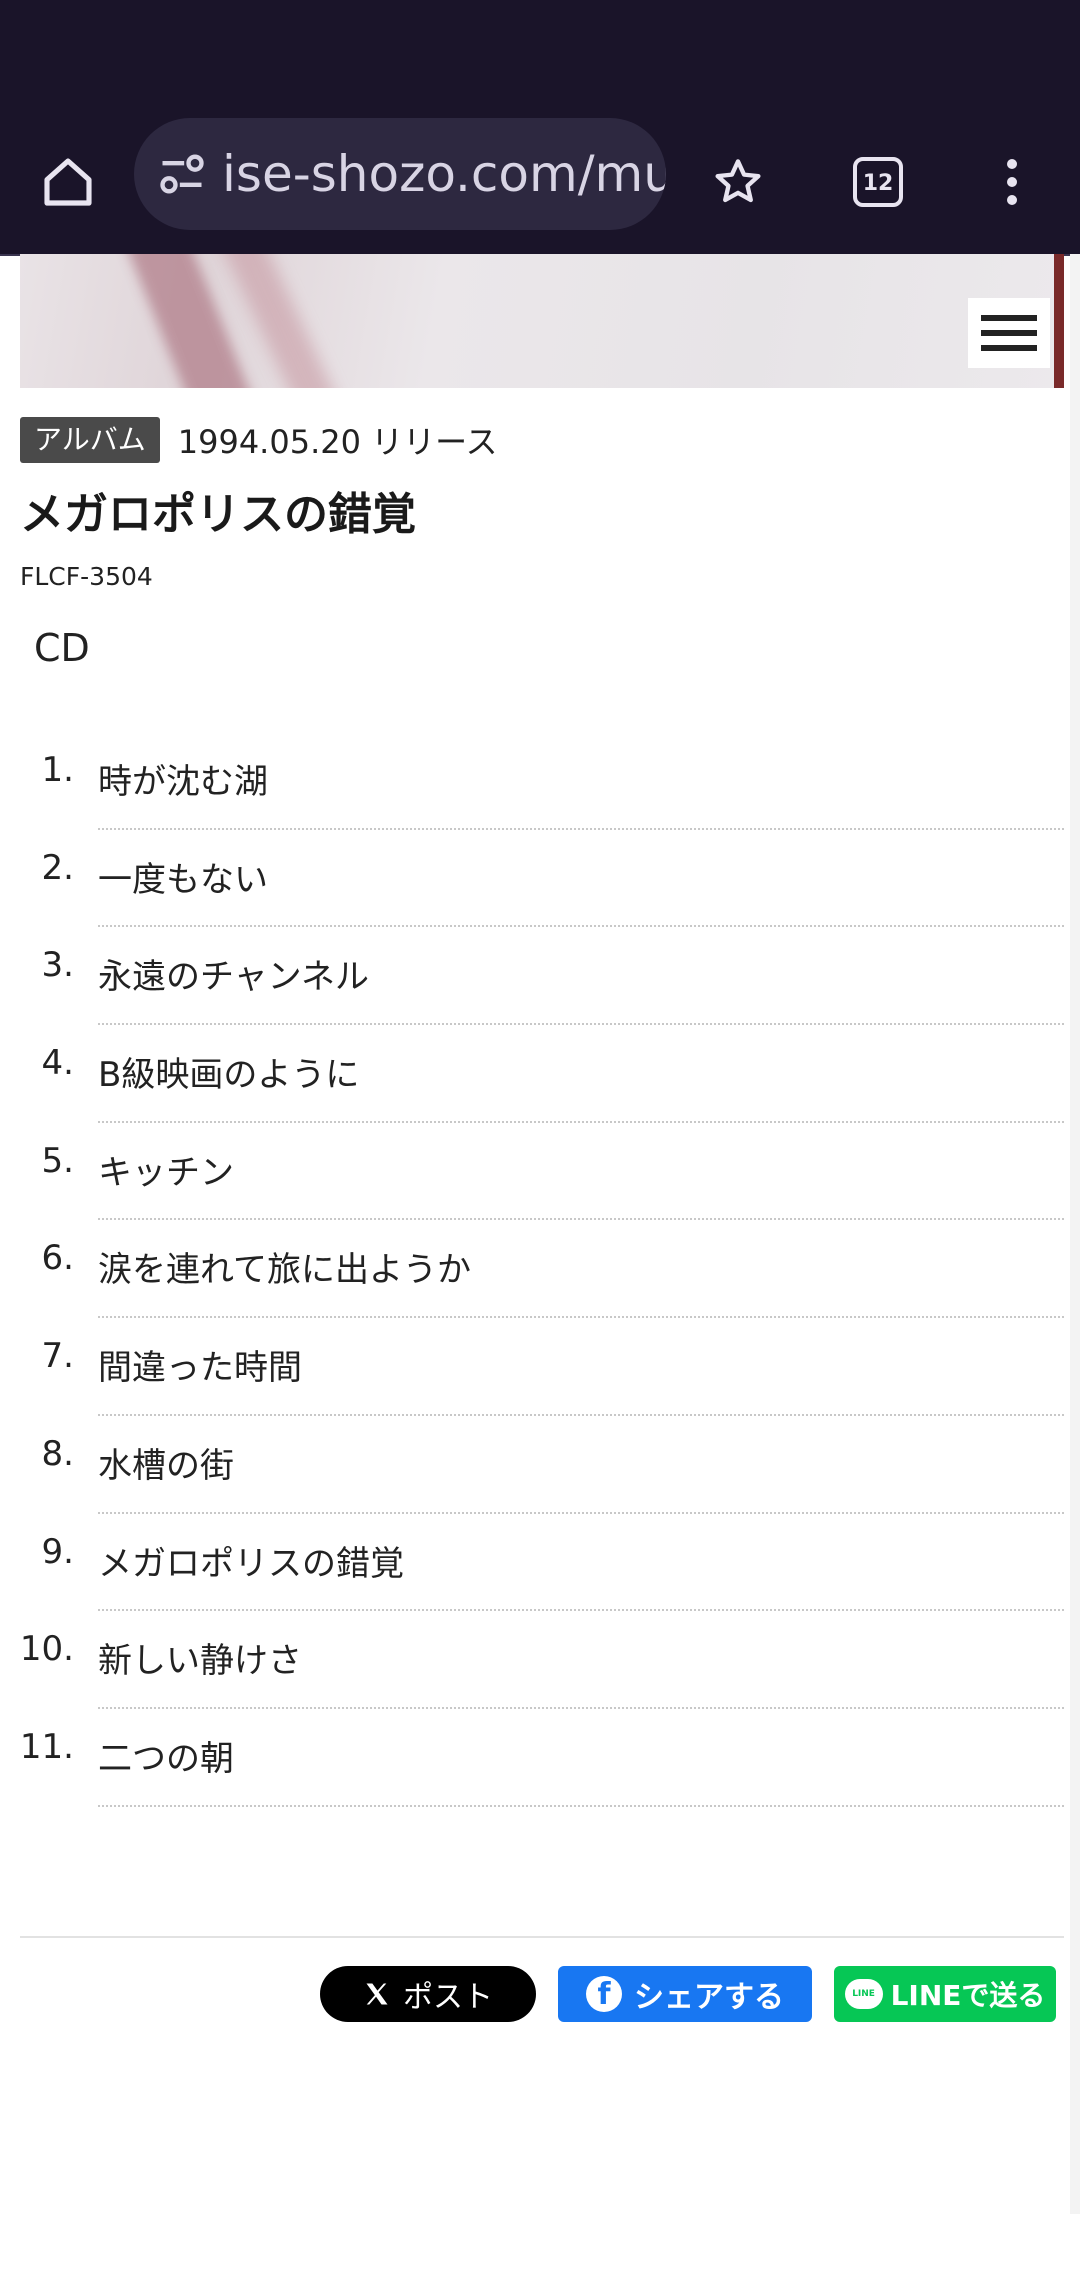 Image resolution: width=1080 pixels, height=2280 pixels. I want to click on album-title: メガロポリスの錯覚, so click(218, 514).